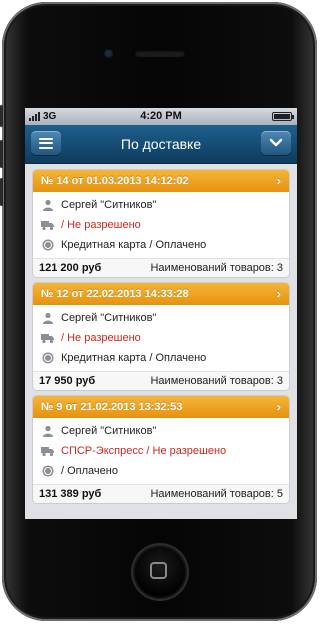  I want to click on order-footer: 131 389 руб Наименований товаров: 5, so click(161, 493).